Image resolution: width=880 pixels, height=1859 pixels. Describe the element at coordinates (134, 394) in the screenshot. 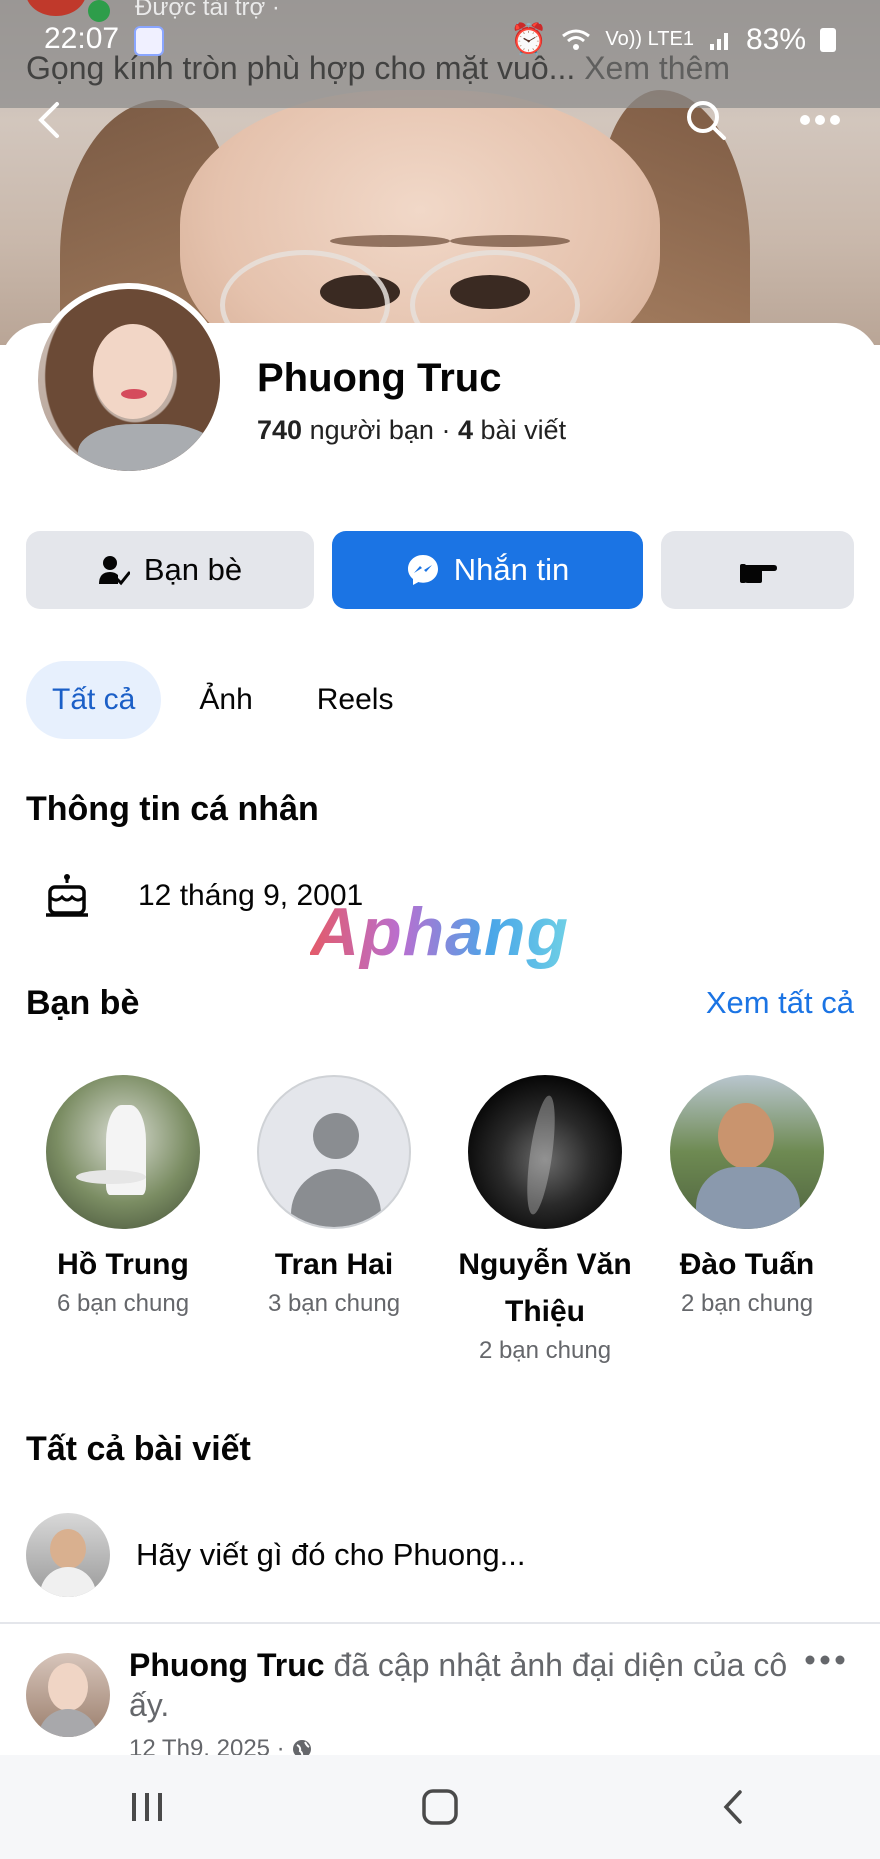

I see `avatar-lips` at that location.